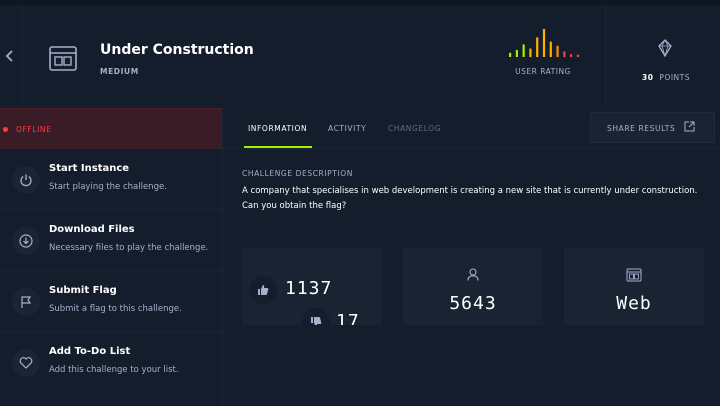  What do you see at coordinates (92, 229) in the screenshot?
I see `side-item-title: Download Files` at bounding box center [92, 229].